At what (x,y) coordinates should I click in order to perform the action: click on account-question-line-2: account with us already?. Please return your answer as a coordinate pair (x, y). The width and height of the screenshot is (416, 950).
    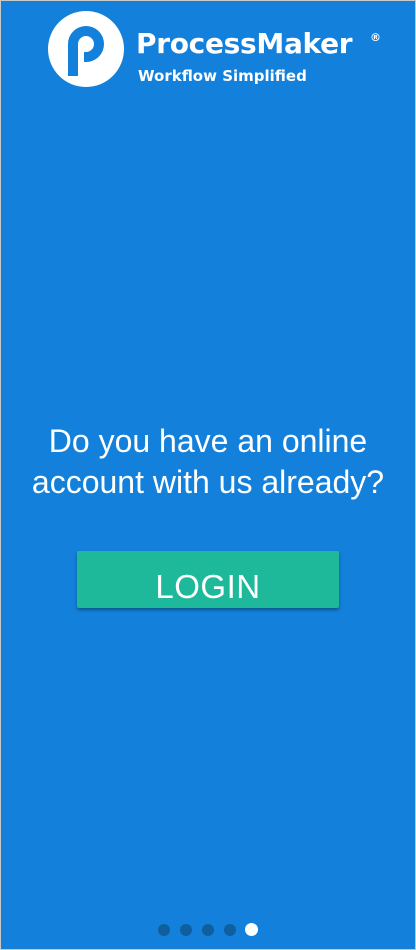
    Looking at the image, I should click on (208, 482).